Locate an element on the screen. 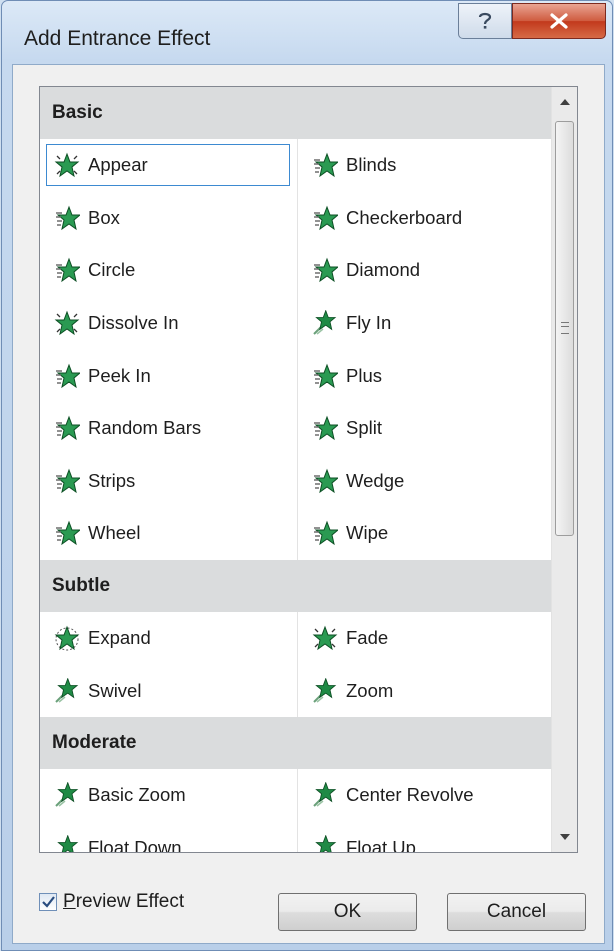 This screenshot has width=614, height=951. effect-item-box: Box is located at coordinates (169, 218).